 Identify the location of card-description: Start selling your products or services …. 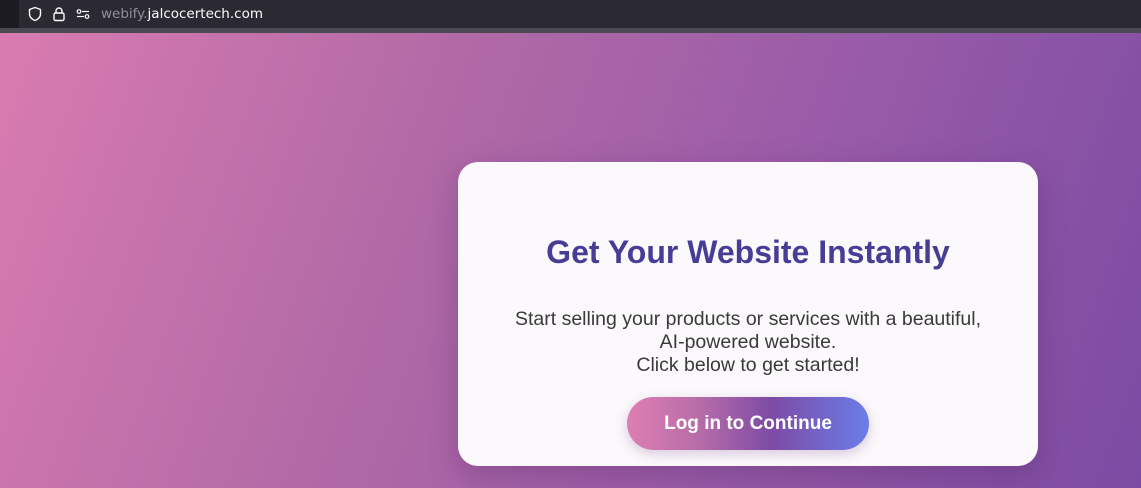
(748, 342).